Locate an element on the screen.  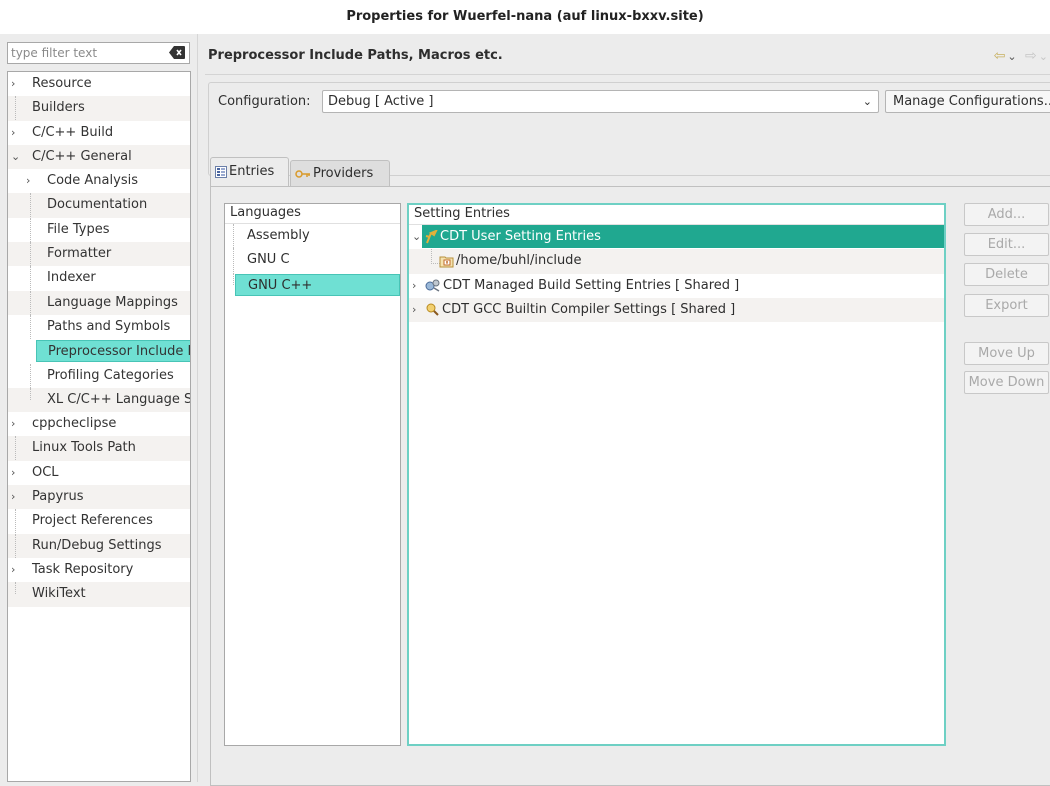
export-button: Export is located at coordinates (1006, 305).